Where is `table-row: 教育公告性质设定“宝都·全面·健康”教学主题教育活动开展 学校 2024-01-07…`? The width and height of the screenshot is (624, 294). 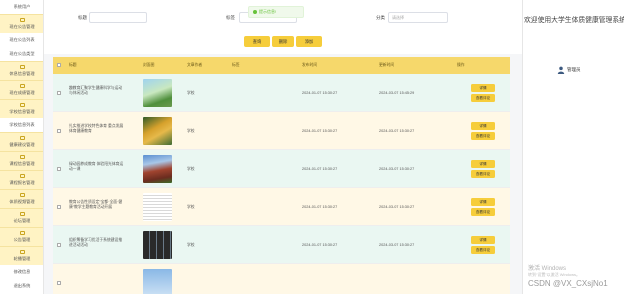
table-row: 教育公告性质设定“宝都·全面·健康”教学主题教育活动开展 学校 2024-01-07… is located at coordinates (281, 207).